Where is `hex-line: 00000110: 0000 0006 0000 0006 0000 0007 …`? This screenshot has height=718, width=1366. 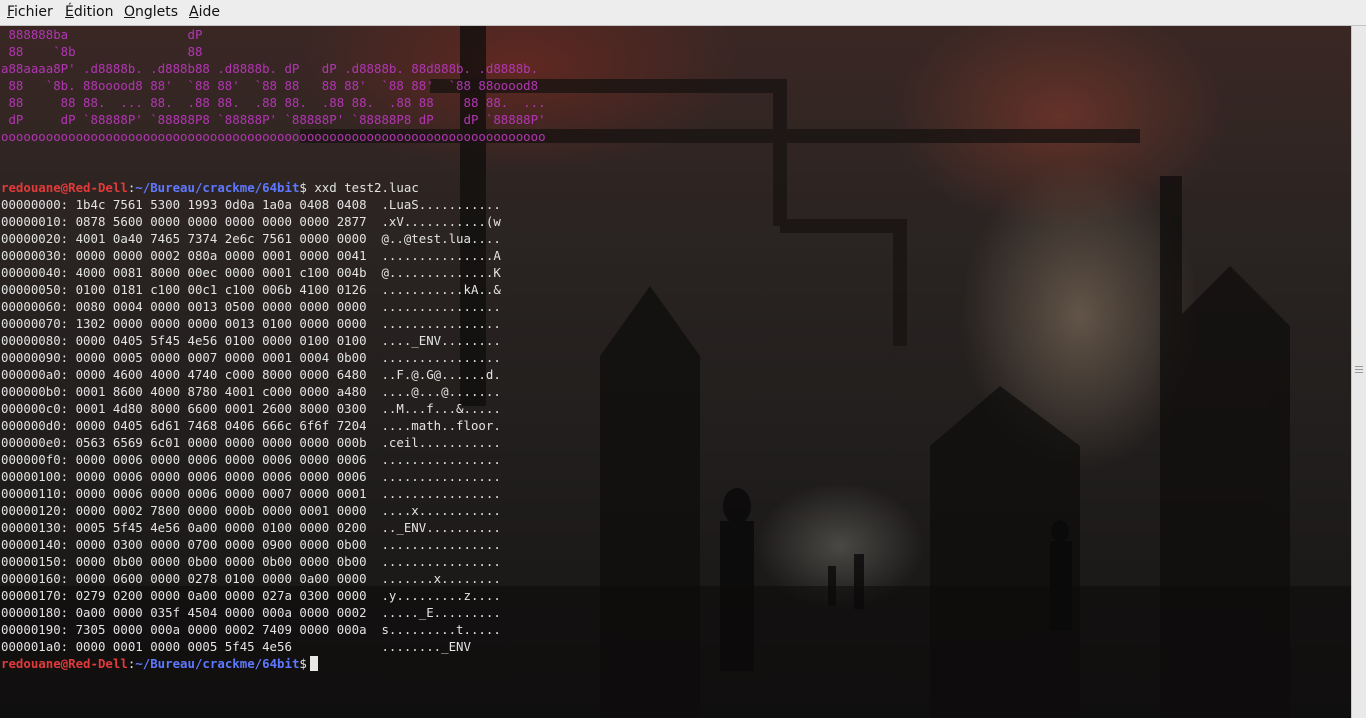 hex-line: 00000110: 0000 0006 0000 0006 0000 0007 … is located at coordinates (251, 493).